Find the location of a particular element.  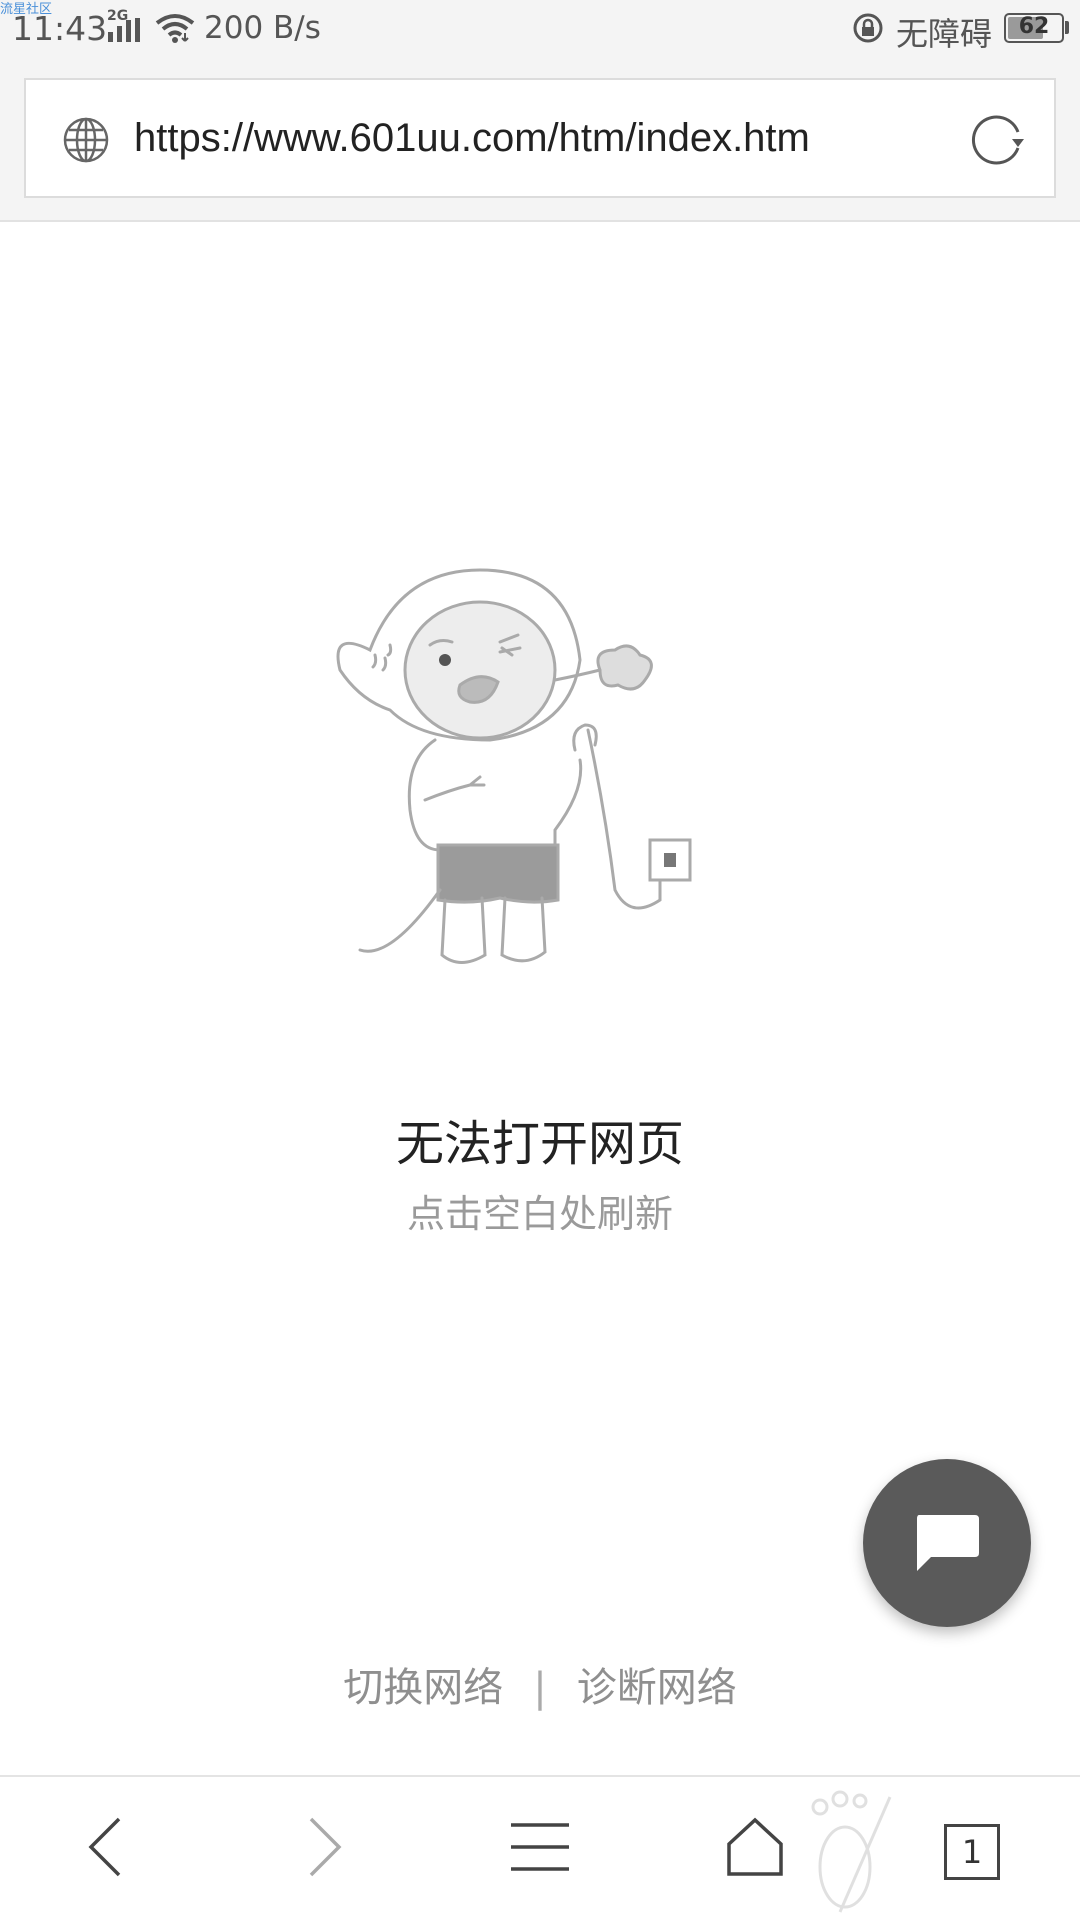

back-button is located at coordinates (105, 1847).